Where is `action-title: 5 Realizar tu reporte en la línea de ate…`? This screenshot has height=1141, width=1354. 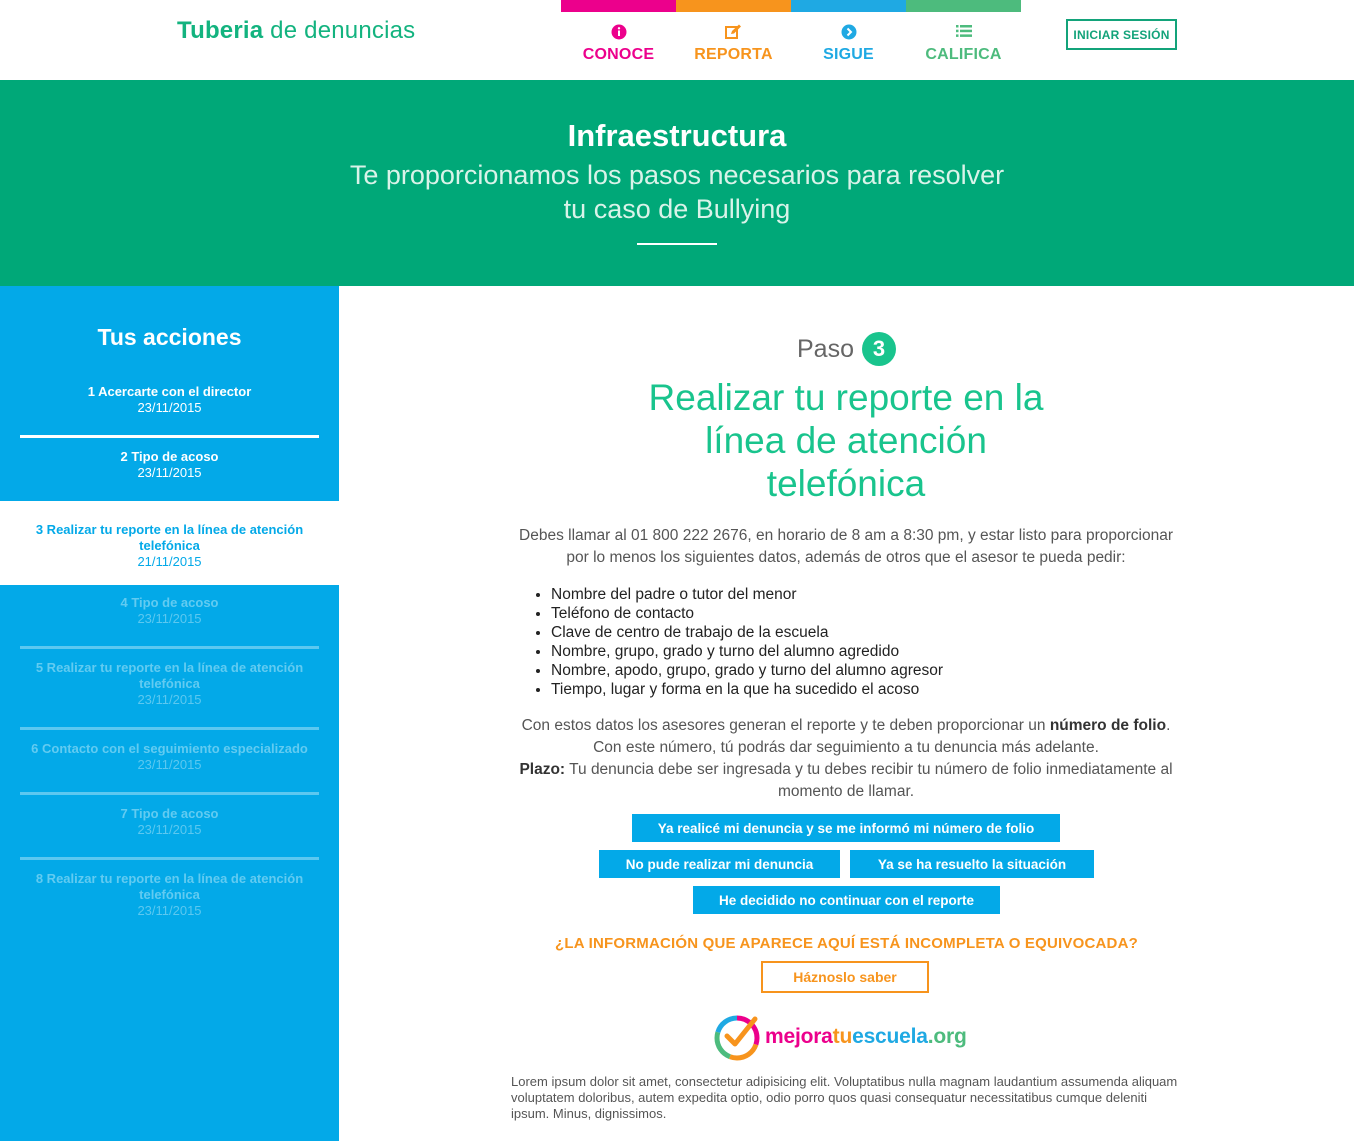 action-title: 5 Realizar tu reporte en la línea de ate… is located at coordinates (169, 675).